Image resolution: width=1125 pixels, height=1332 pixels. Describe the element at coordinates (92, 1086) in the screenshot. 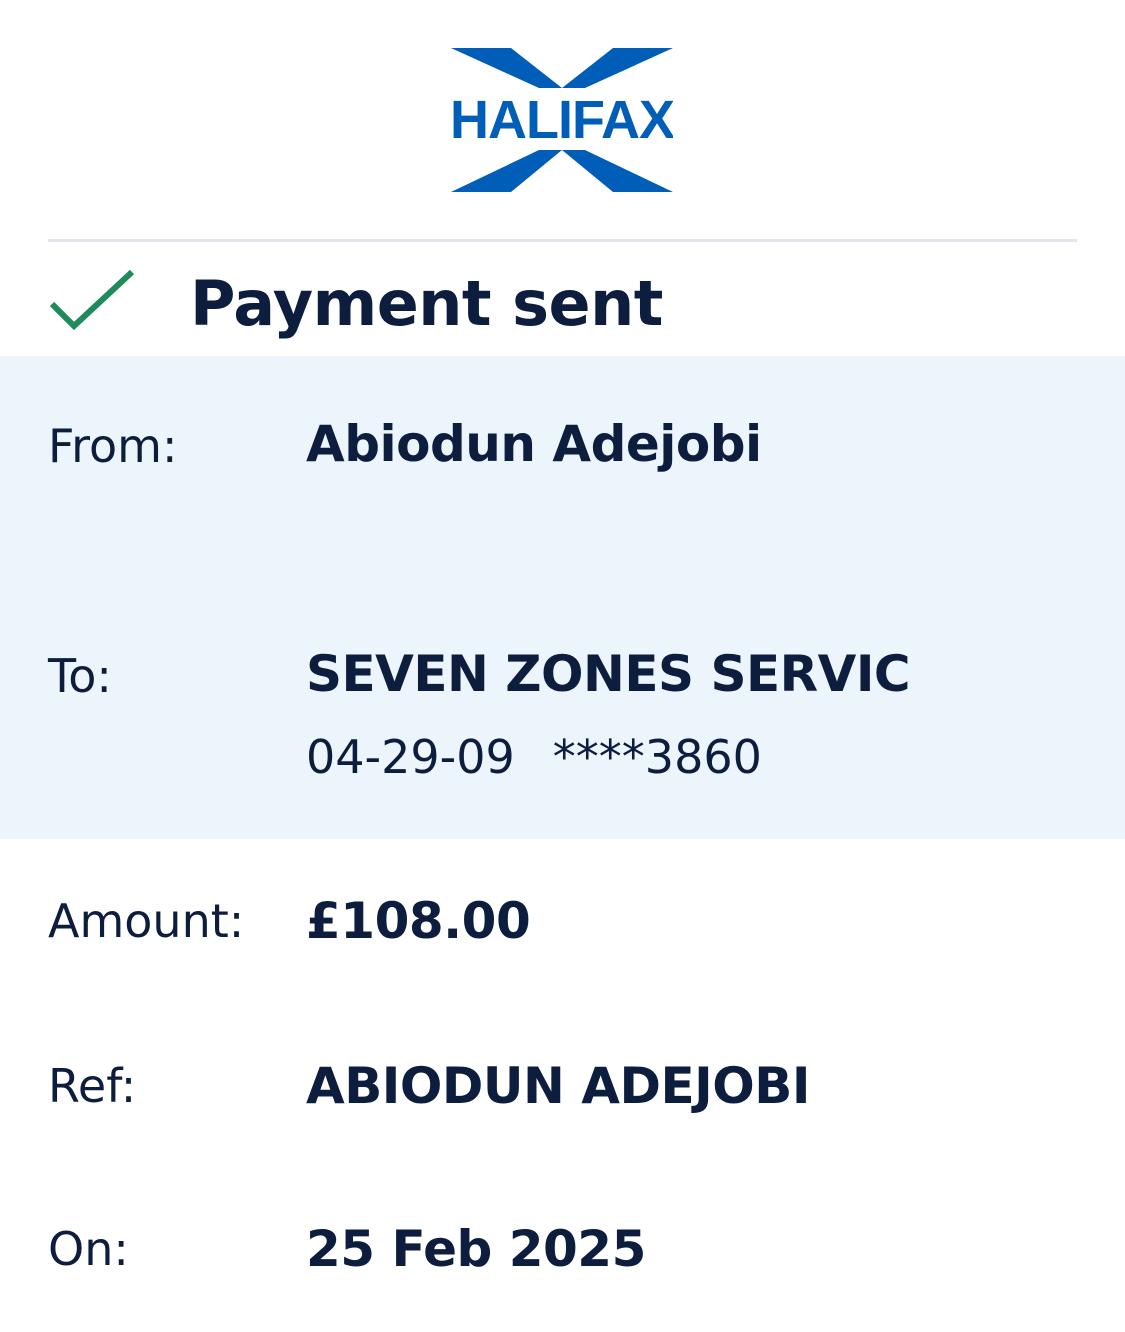

I see `ref-label: Ref:` at that location.